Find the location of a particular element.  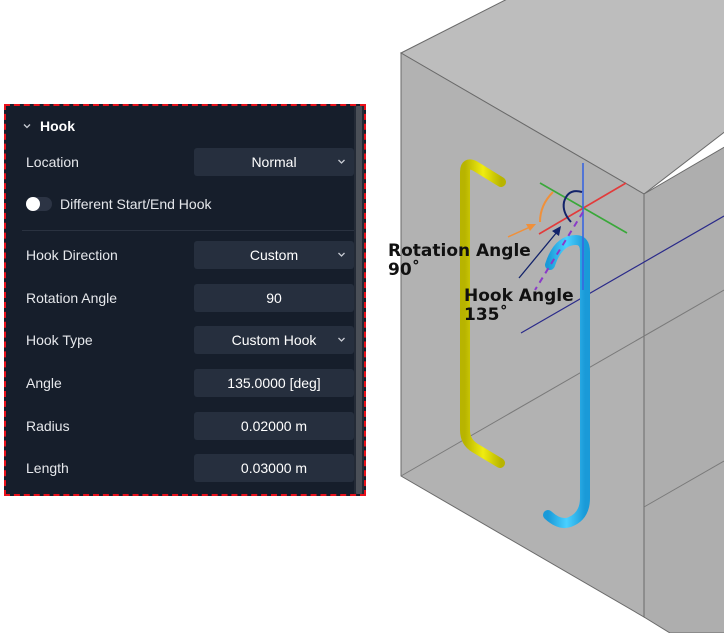

hook-angle-annotation-label: Hook Angle is located at coordinates (519, 296).